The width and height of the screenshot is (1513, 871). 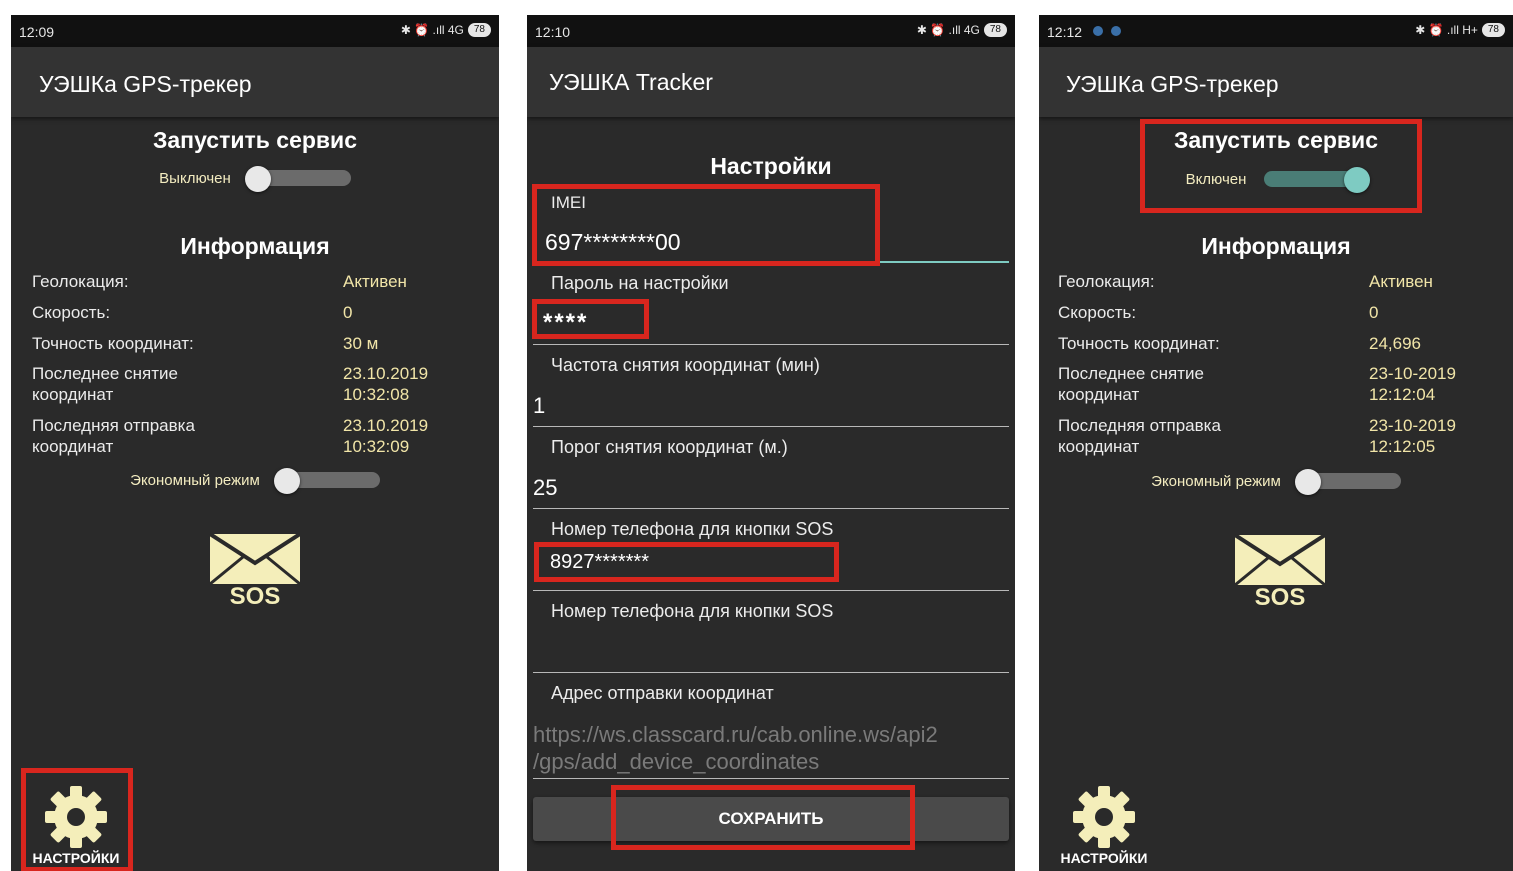 What do you see at coordinates (539, 405) in the screenshot?
I see `field-value: 1` at bounding box center [539, 405].